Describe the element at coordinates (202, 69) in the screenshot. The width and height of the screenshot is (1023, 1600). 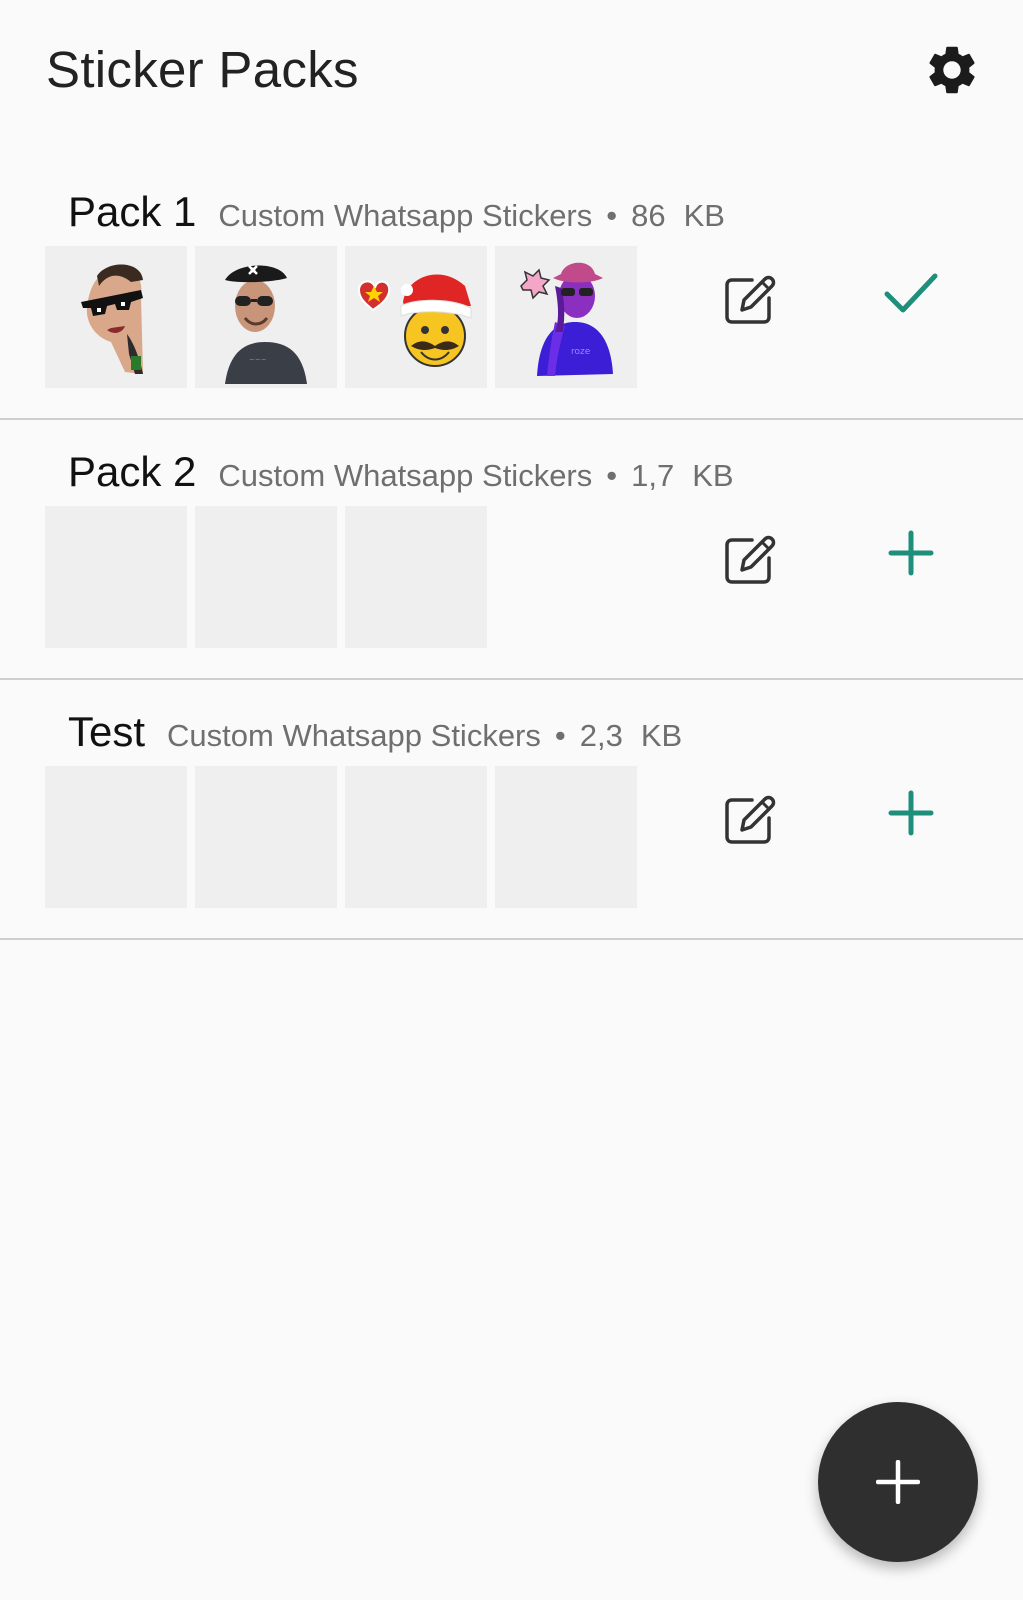
I see `page-title: Sticker Packs` at that location.